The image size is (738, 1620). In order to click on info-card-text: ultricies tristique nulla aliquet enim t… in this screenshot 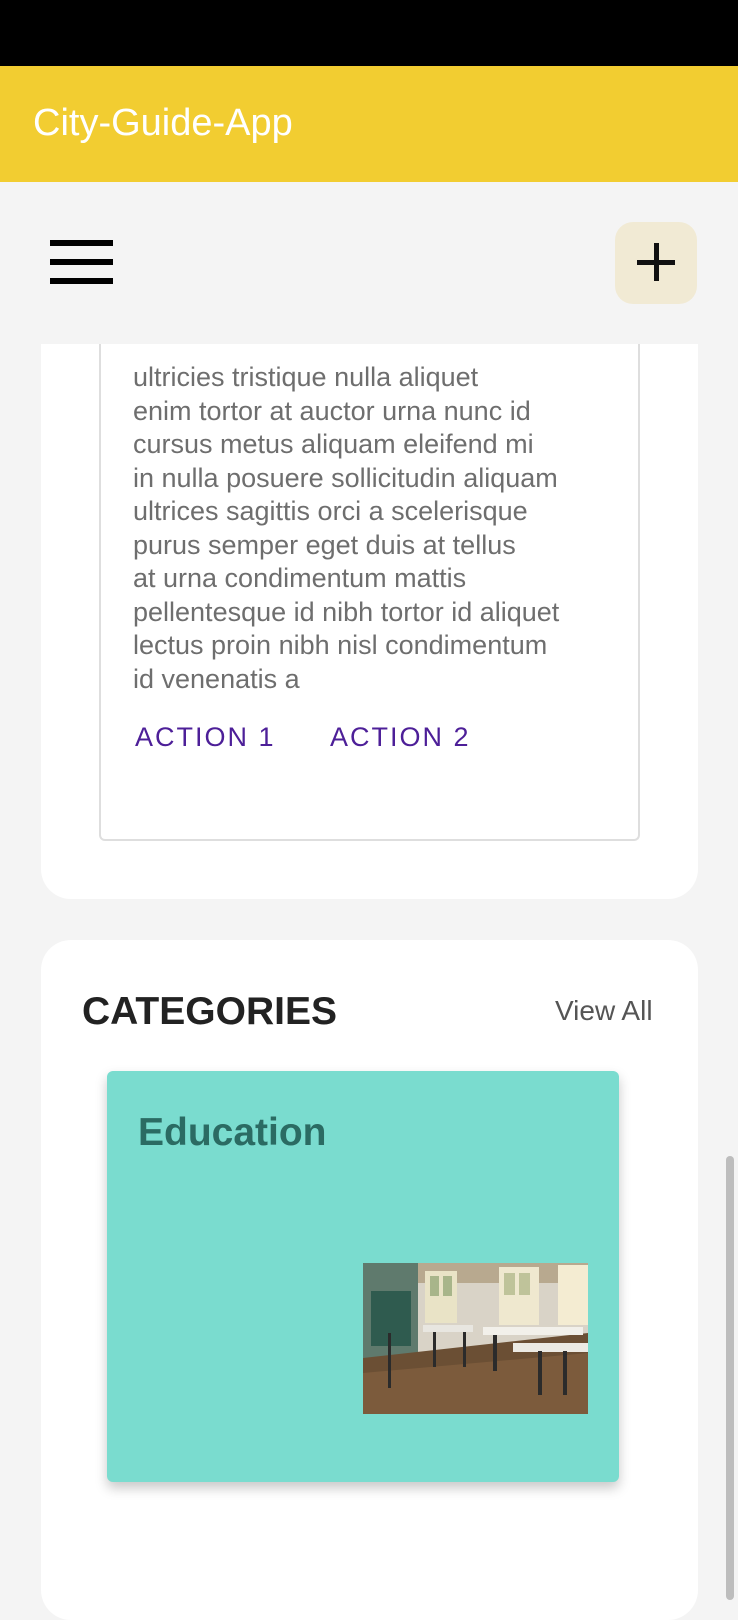, I will do `click(378, 528)`.